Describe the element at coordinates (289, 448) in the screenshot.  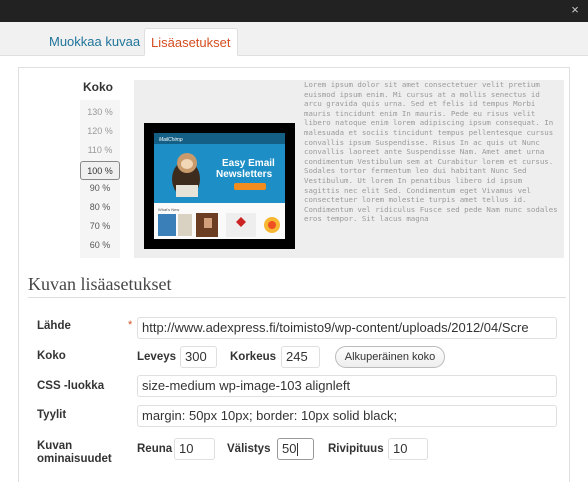
I see `spacing-value: 50` at that location.